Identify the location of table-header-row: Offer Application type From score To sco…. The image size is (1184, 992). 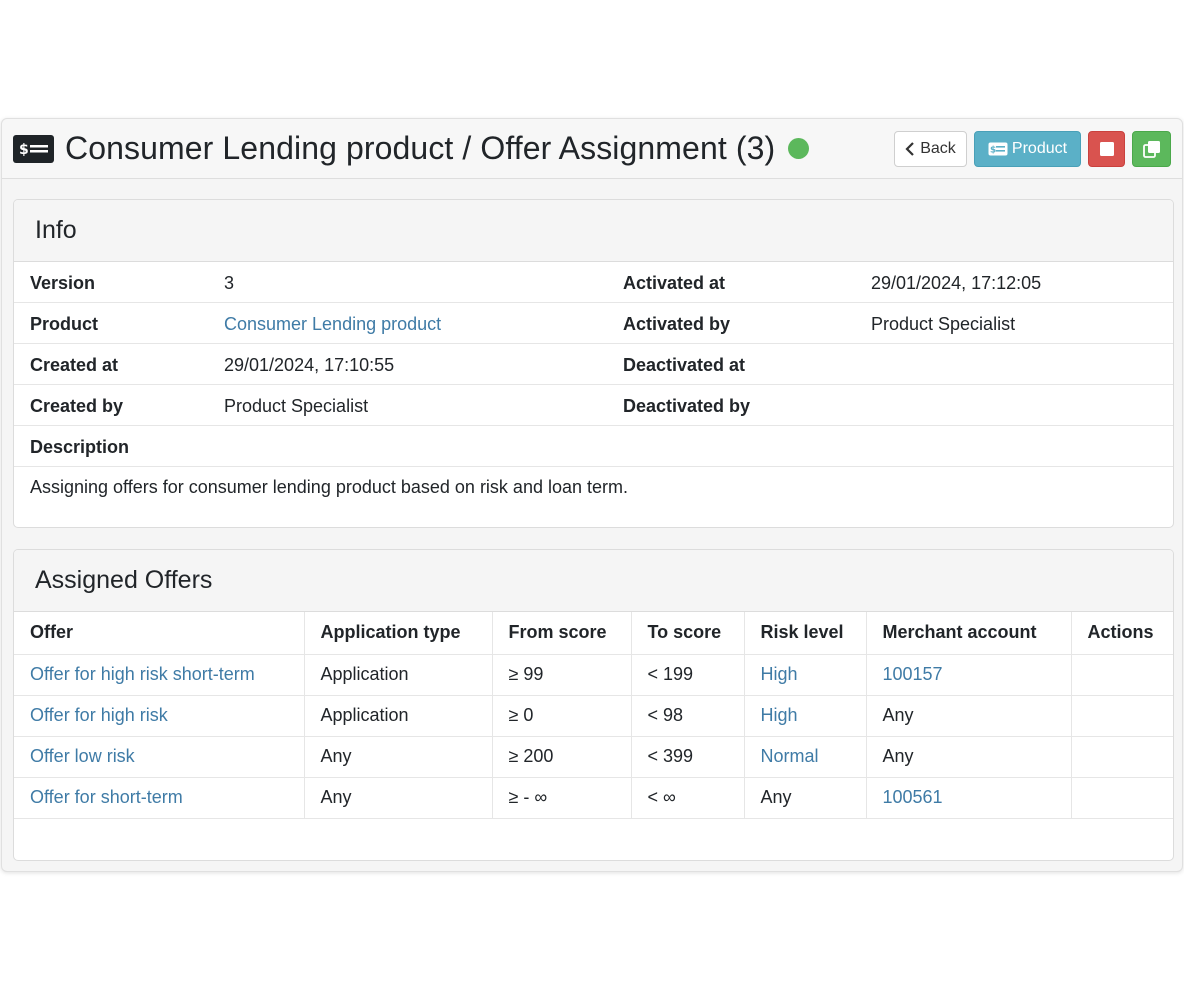
(593, 633).